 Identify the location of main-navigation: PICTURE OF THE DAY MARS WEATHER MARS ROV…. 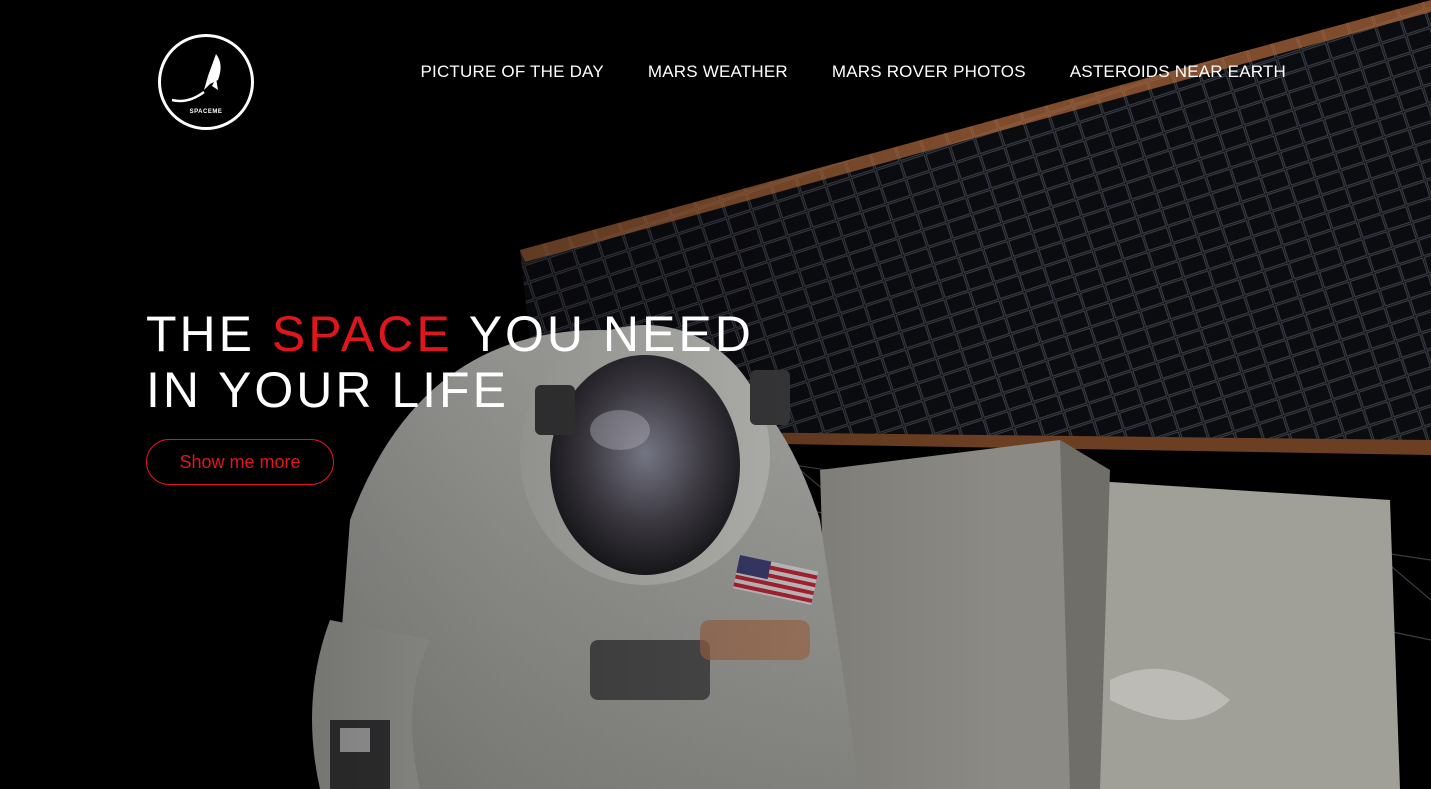
(853, 72).